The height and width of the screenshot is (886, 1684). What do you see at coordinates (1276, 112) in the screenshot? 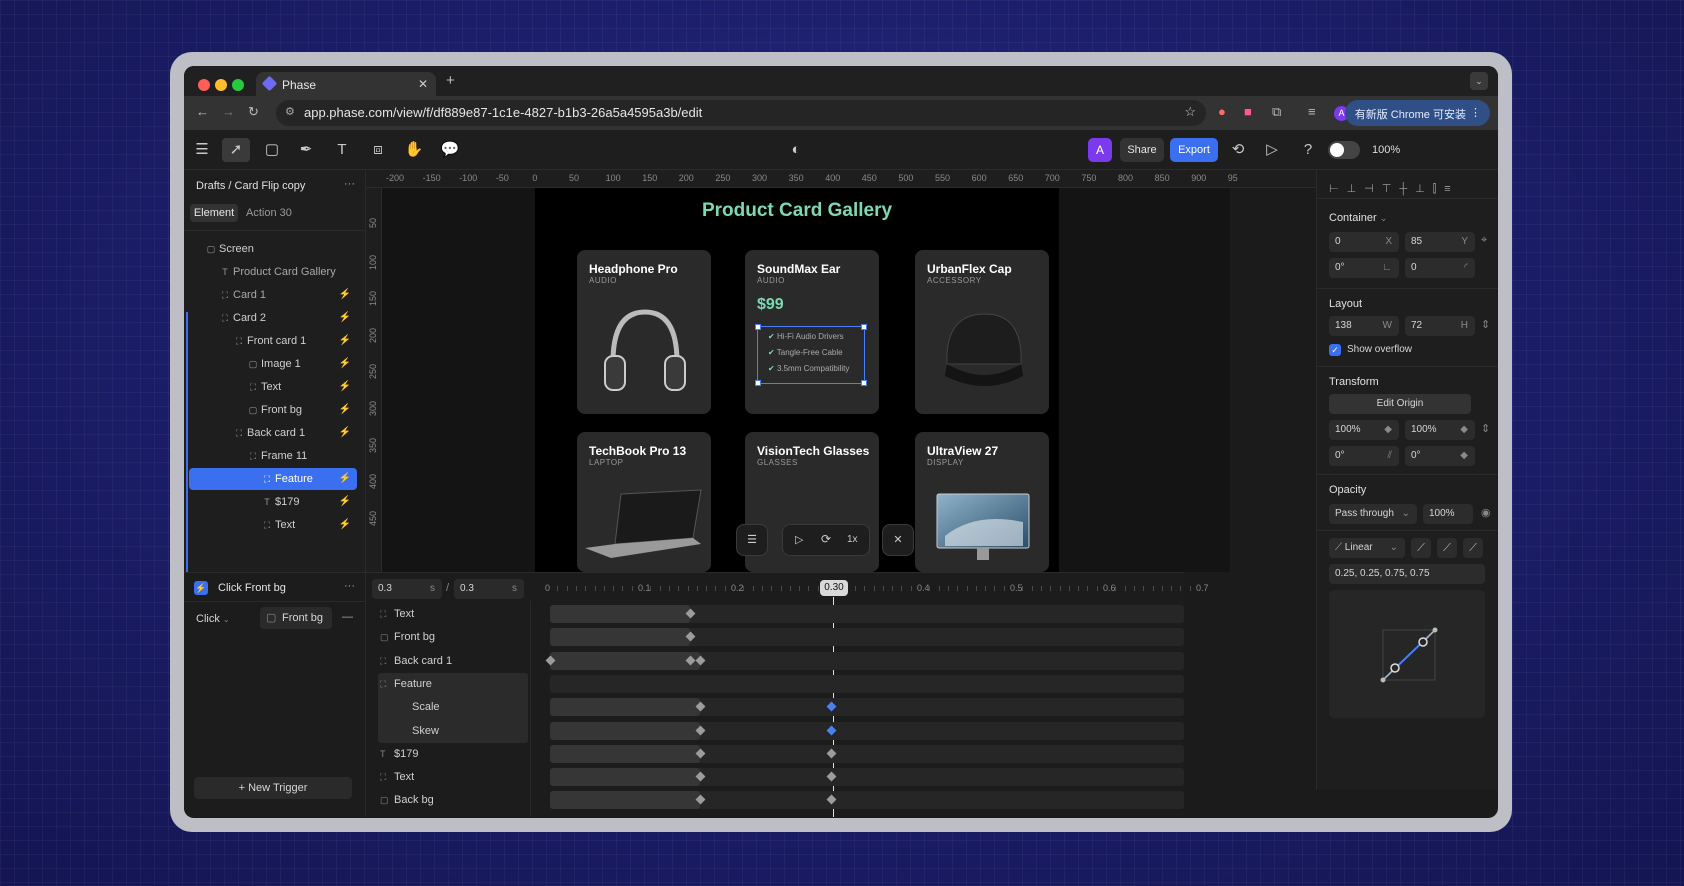
I see `extensions-puzzle-icon: ⧉` at bounding box center [1276, 112].